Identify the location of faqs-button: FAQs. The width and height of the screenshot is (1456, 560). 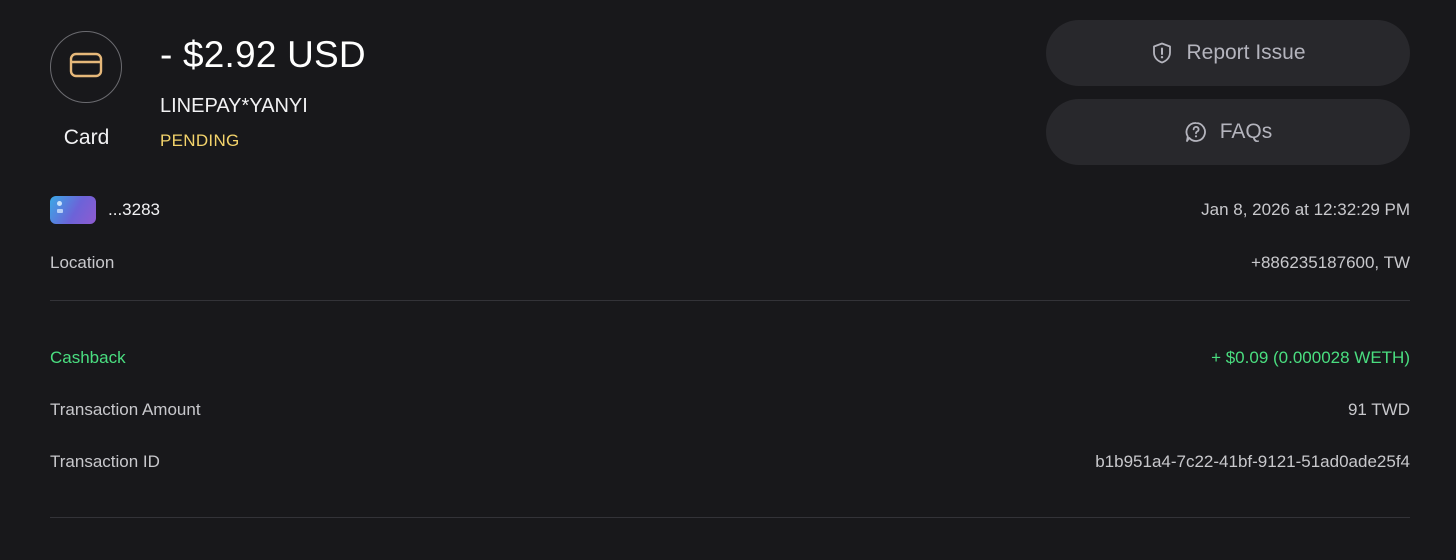
(1228, 132).